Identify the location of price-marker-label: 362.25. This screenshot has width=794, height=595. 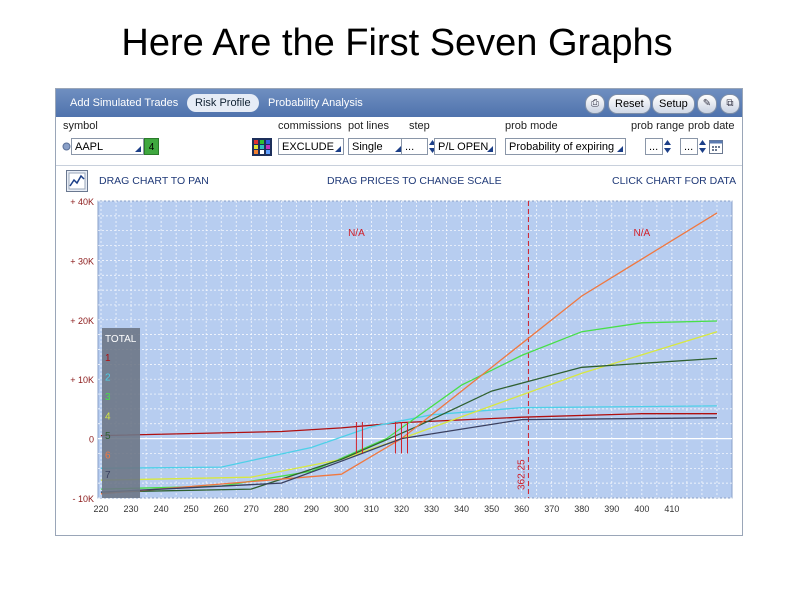
(521, 474).